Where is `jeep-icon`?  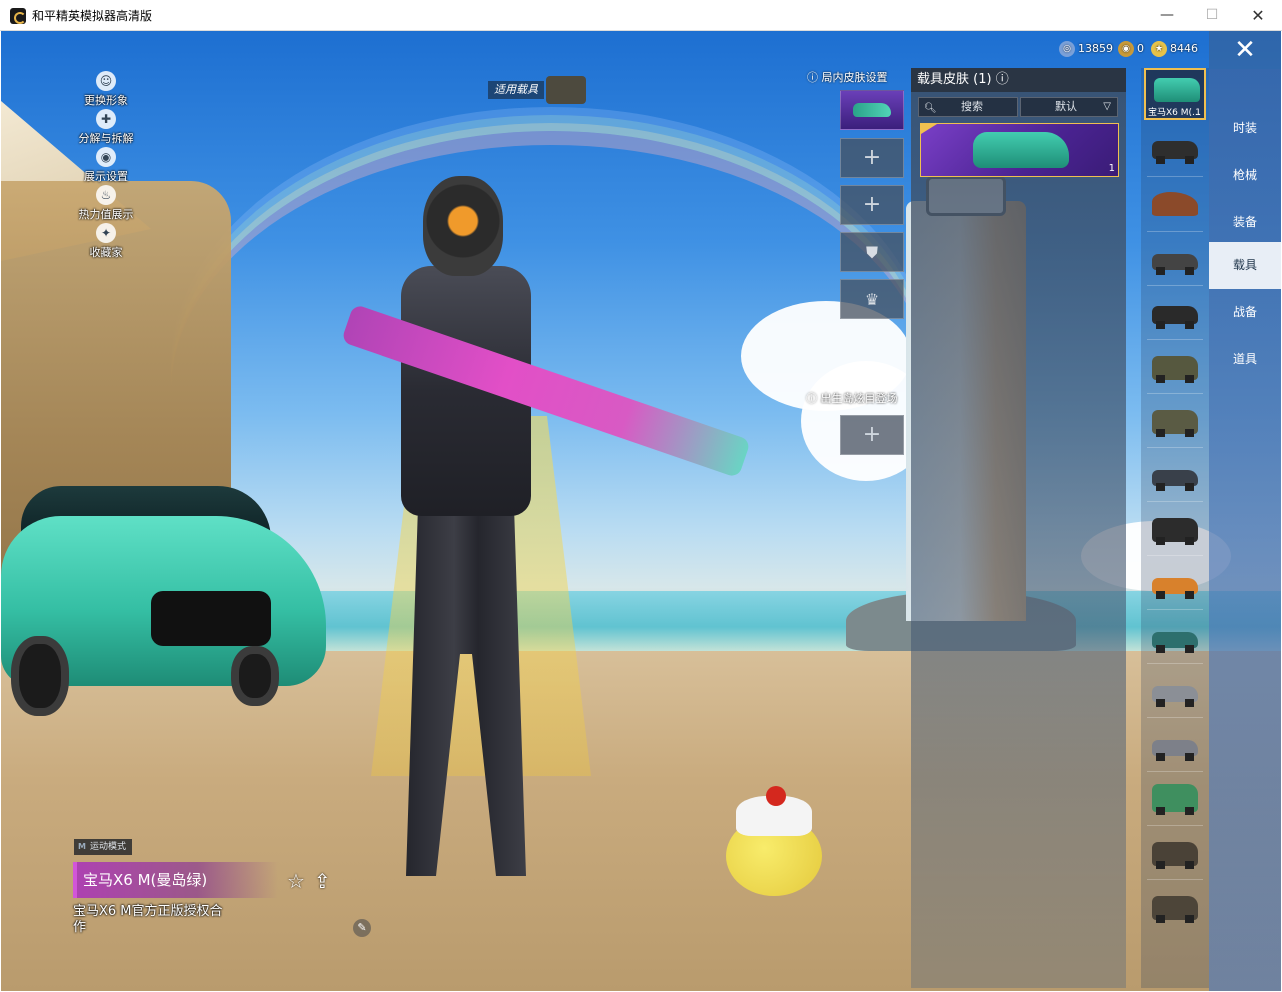
jeep-icon is located at coordinates (566, 90).